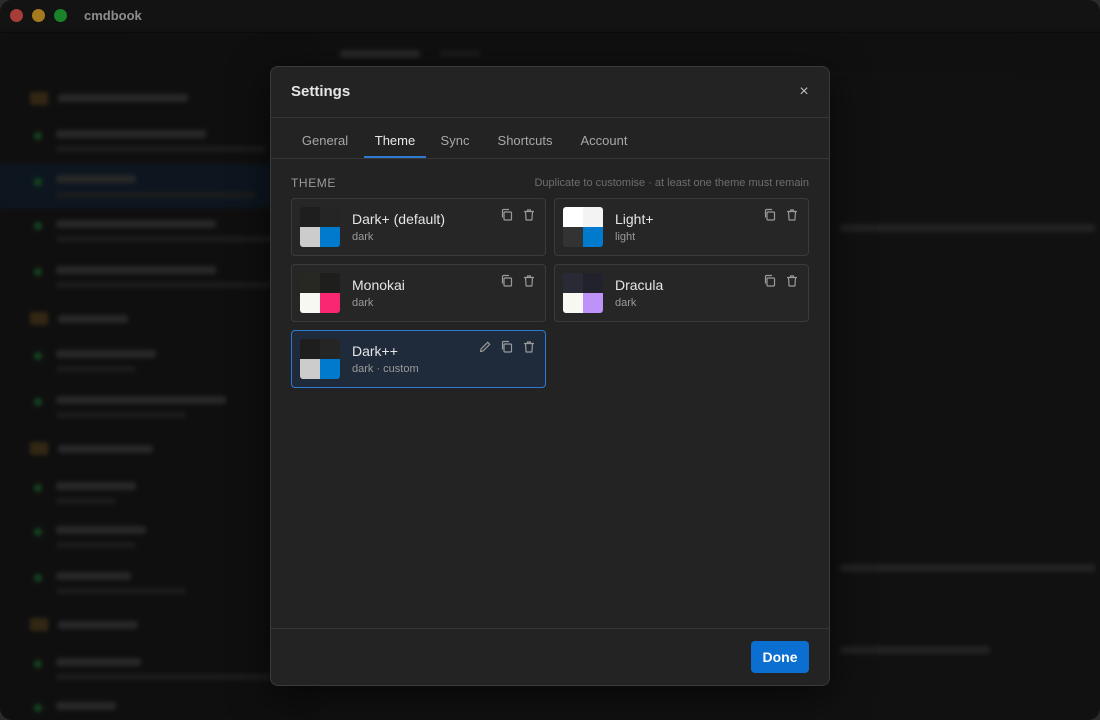 This screenshot has width=1100, height=720. What do you see at coordinates (313, 183) in the screenshot?
I see `section-label: THEME` at bounding box center [313, 183].